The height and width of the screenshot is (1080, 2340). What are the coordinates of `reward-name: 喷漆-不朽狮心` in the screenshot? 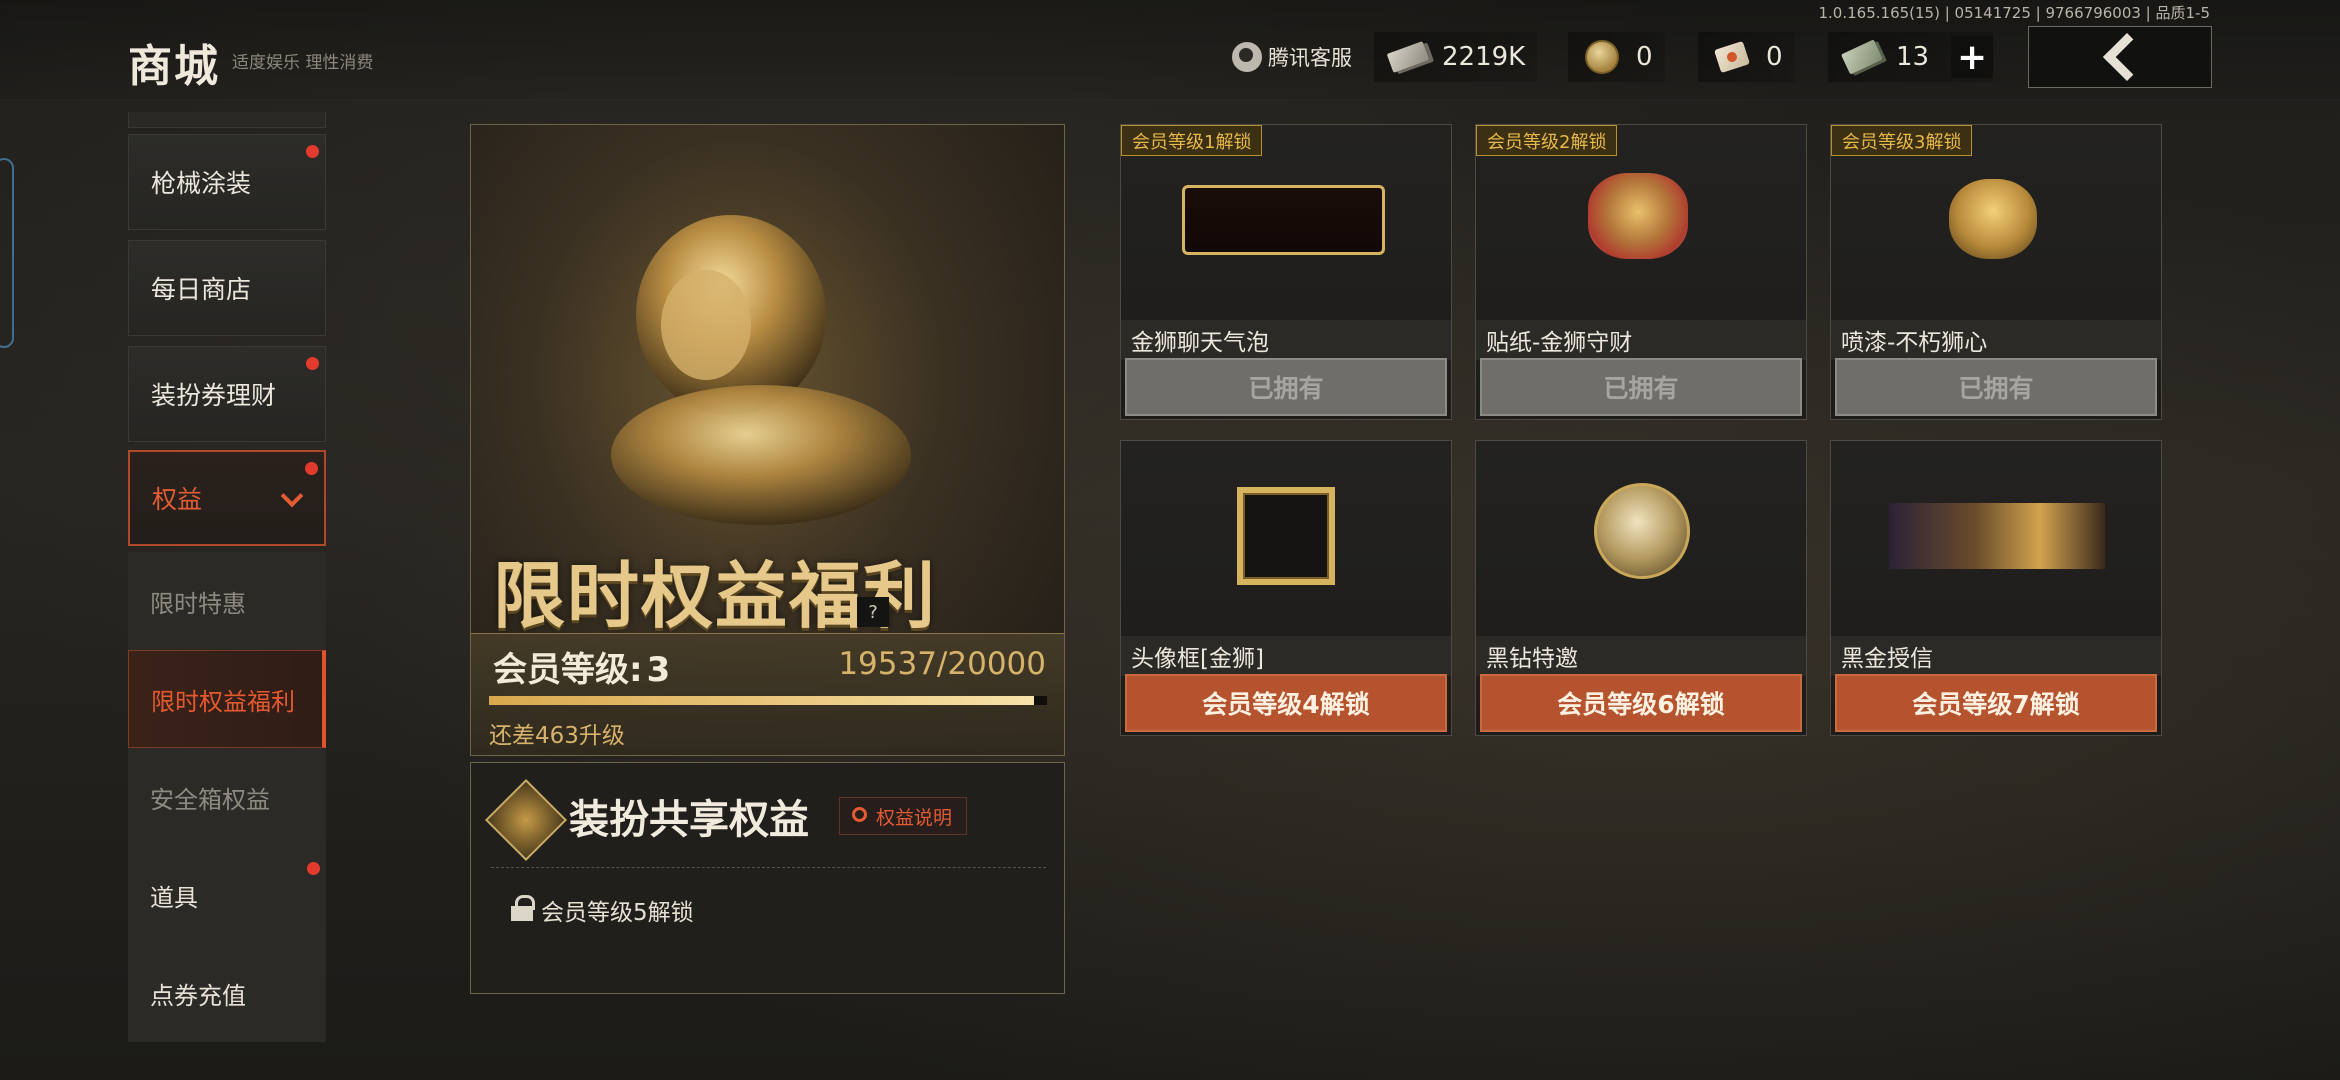 It's located at (1996, 340).